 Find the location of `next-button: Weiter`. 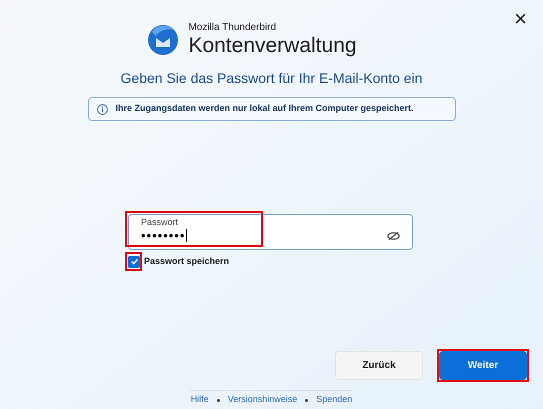

next-button: Weiter is located at coordinates (483, 365).